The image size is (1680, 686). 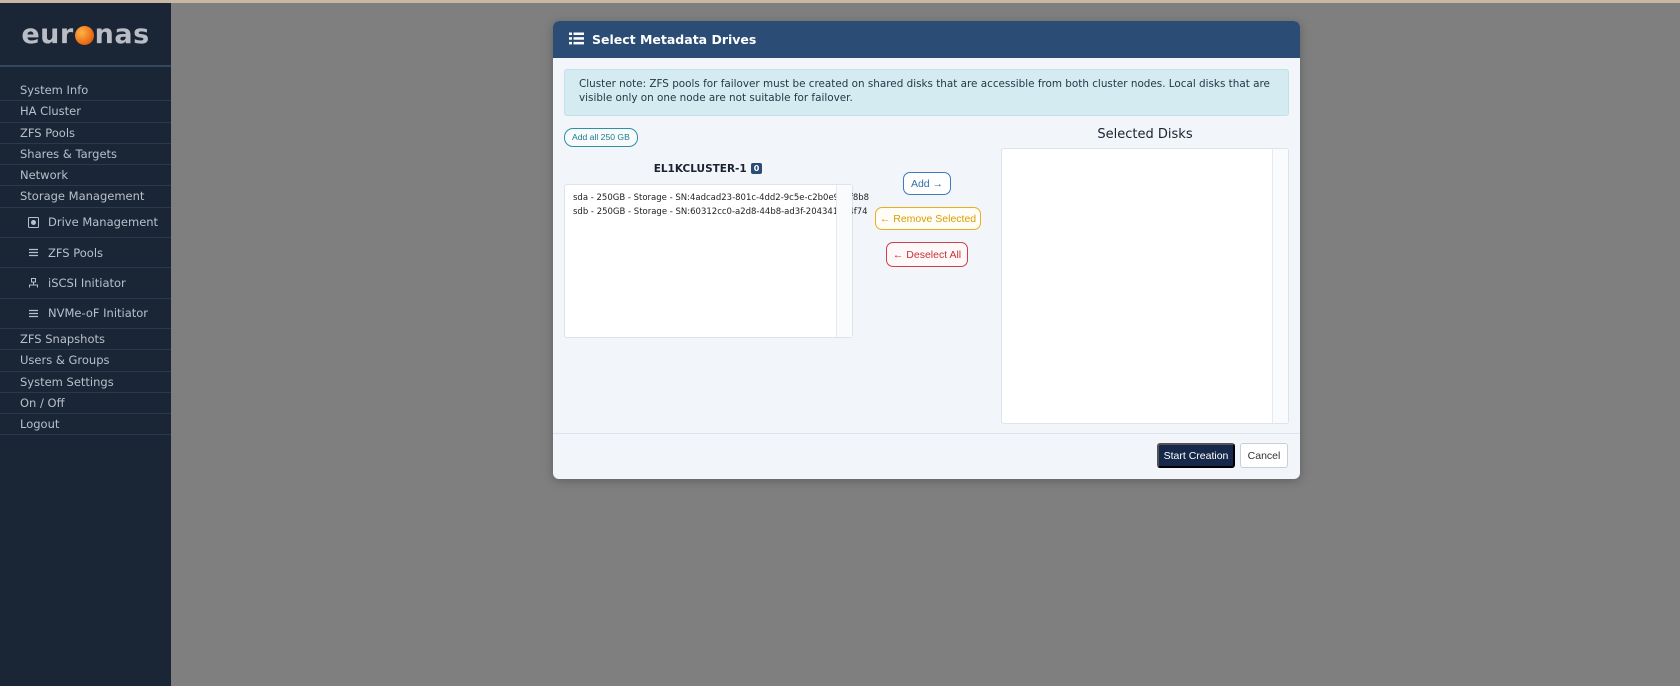 I want to click on add-button: Add →, so click(x=927, y=183).